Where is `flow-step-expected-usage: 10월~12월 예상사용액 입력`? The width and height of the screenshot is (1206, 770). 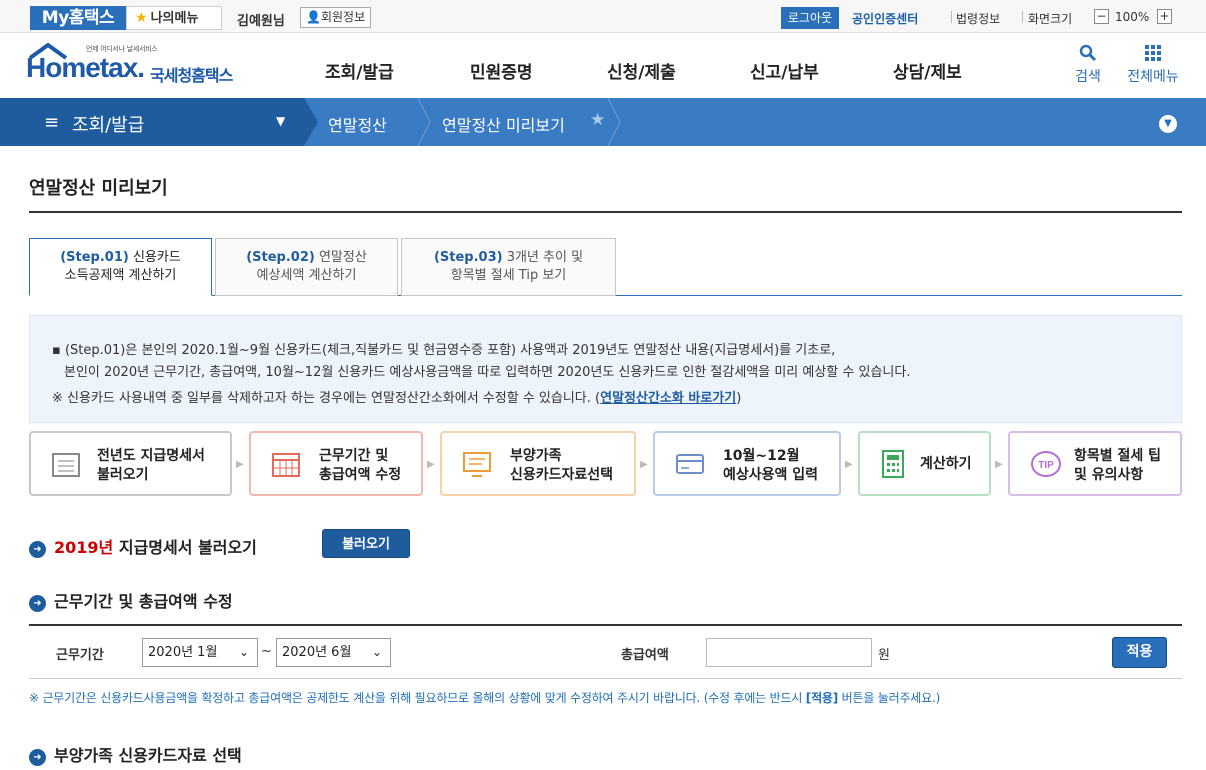 flow-step-expected-usage: 10월~12월 예상사용액 입력 is located at coordinates (747, 463).